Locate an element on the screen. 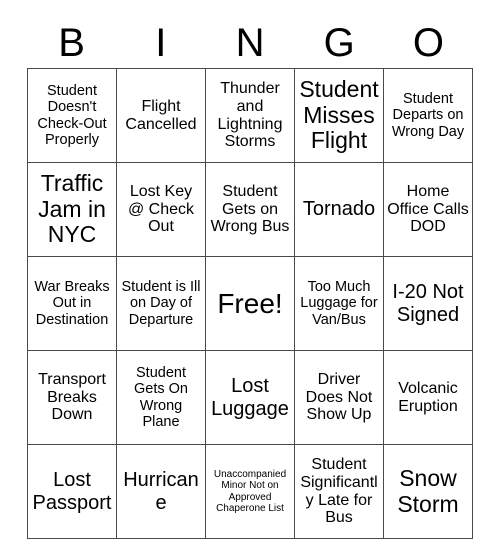  header-letter-o: O is located at coordinates (428, 43).